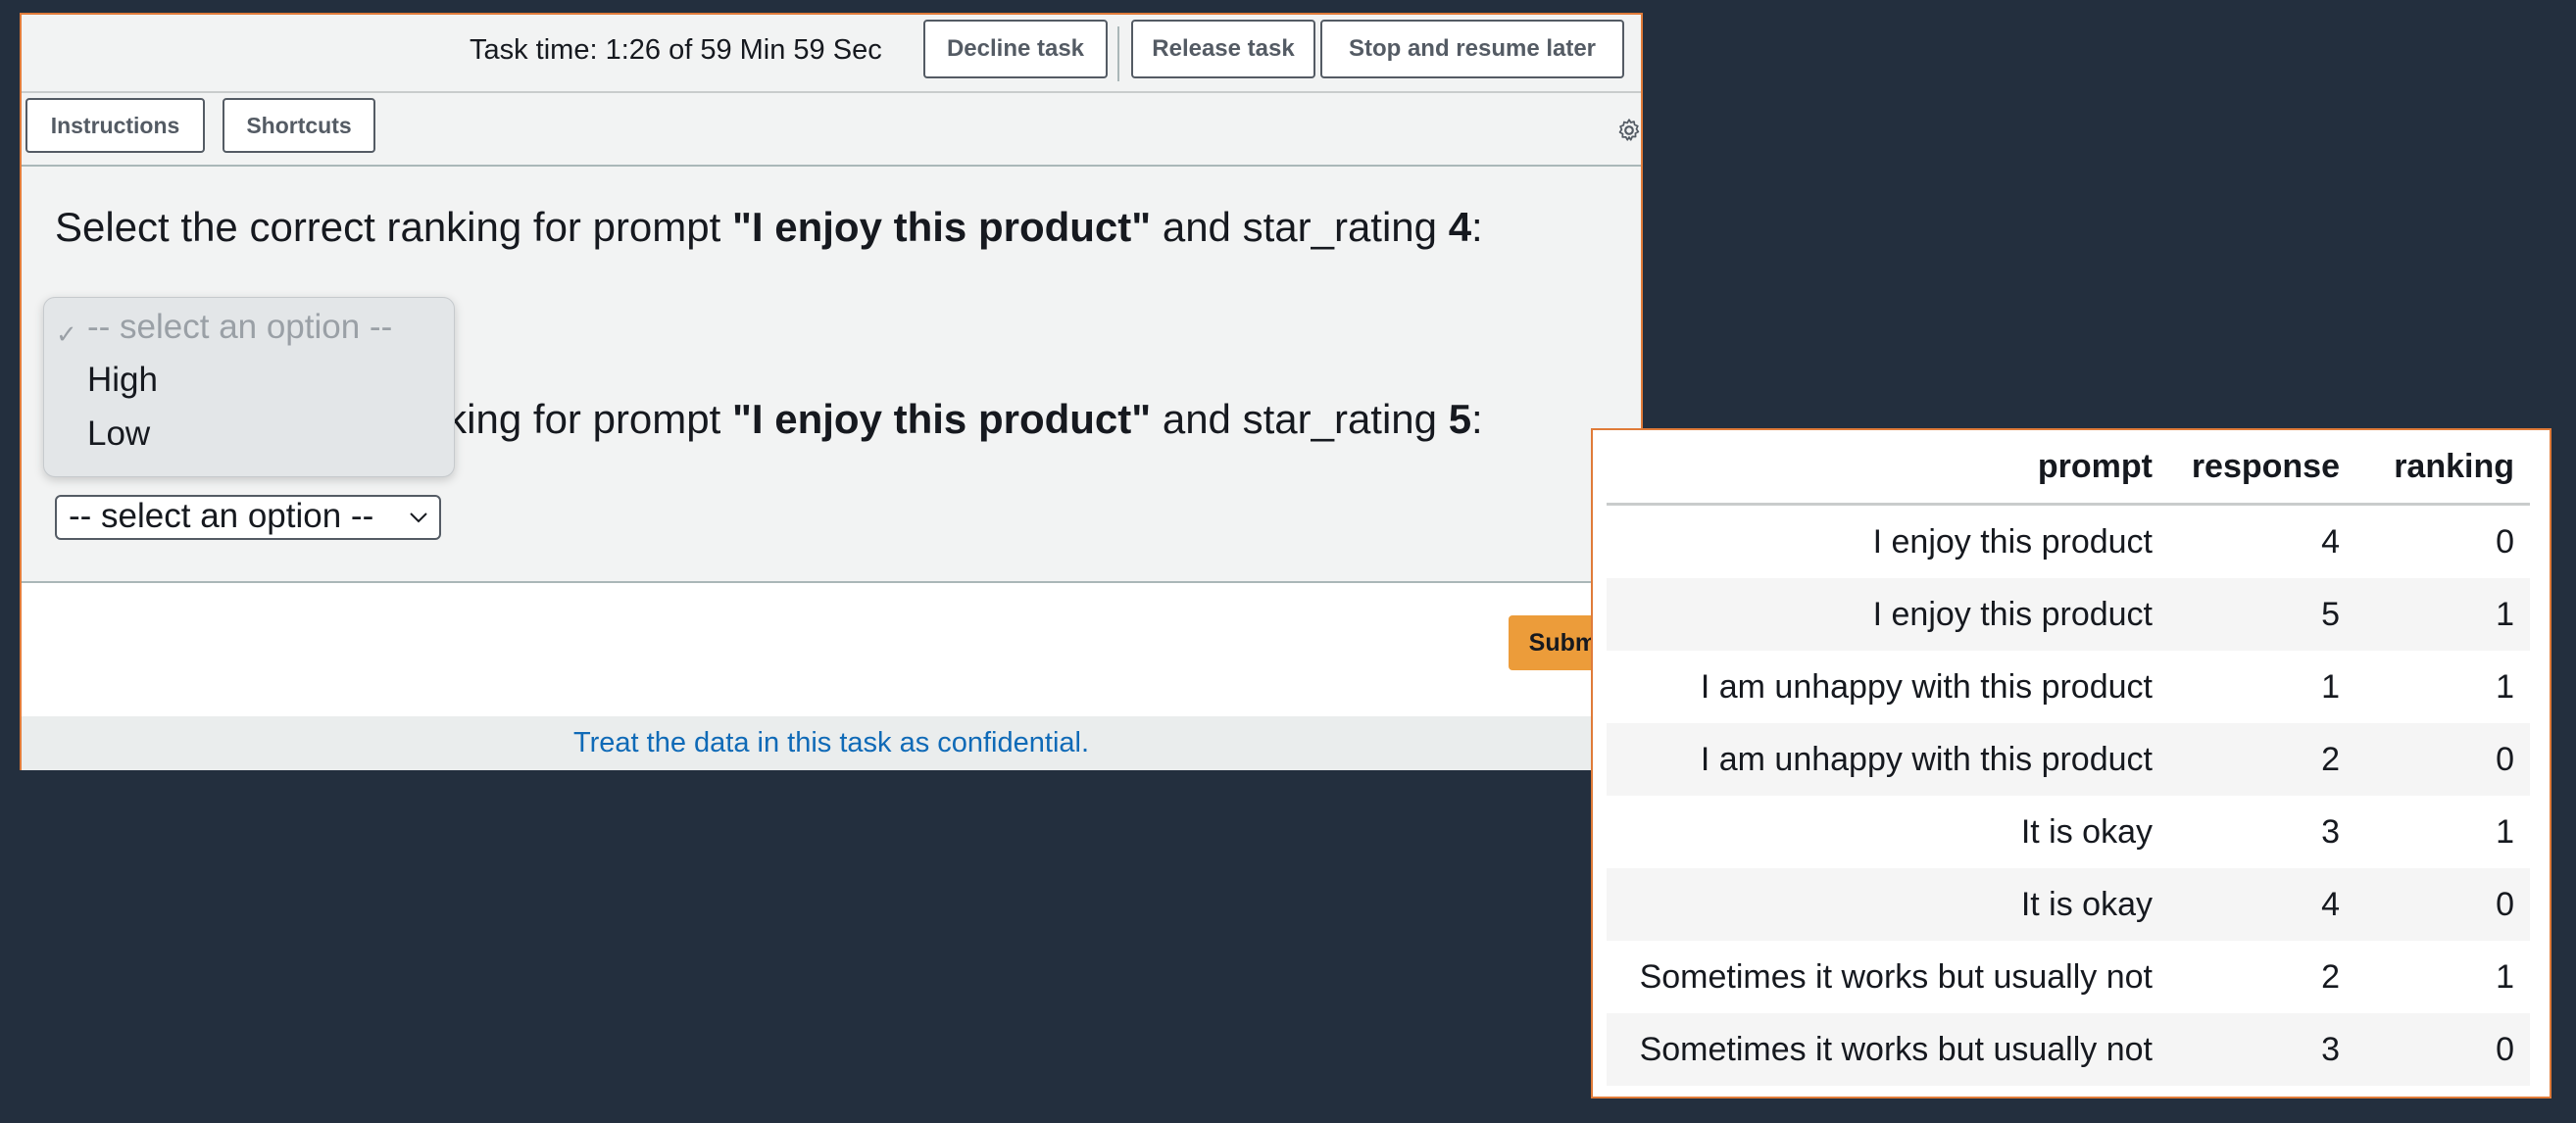 The image size is (2576, 1123). I want to click on ranking-dropdown-menu: ✓ -- select an option -- High Low, so click(249, 387).